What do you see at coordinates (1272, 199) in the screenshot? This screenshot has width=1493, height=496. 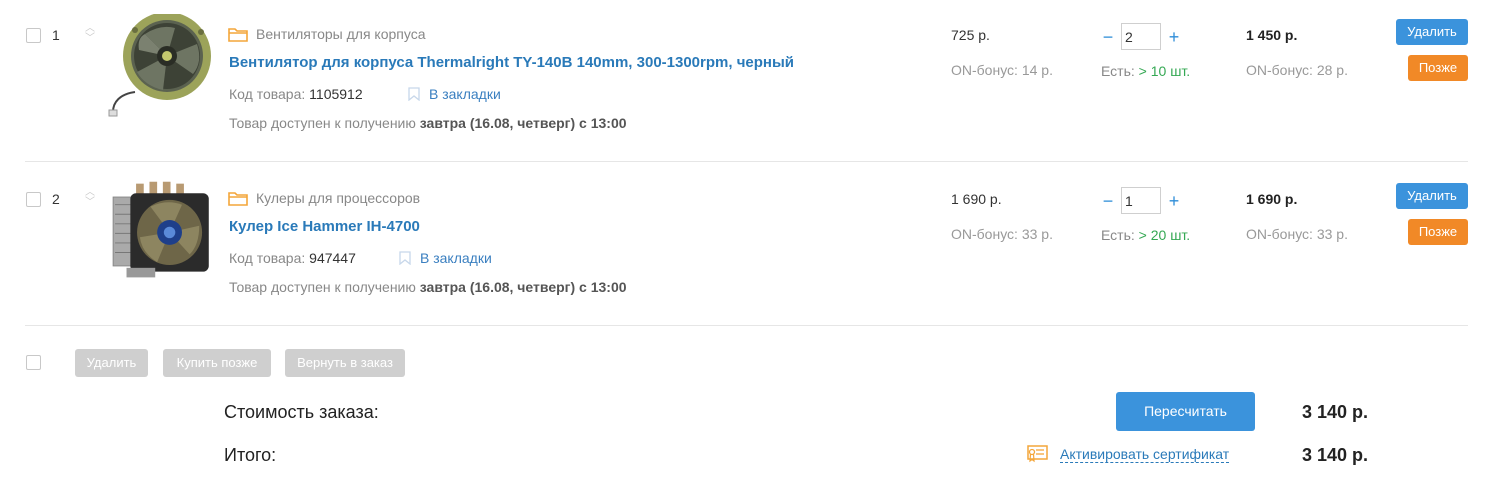 I see `line-total: 1 690 р.` at bounding box center [1272, 199].